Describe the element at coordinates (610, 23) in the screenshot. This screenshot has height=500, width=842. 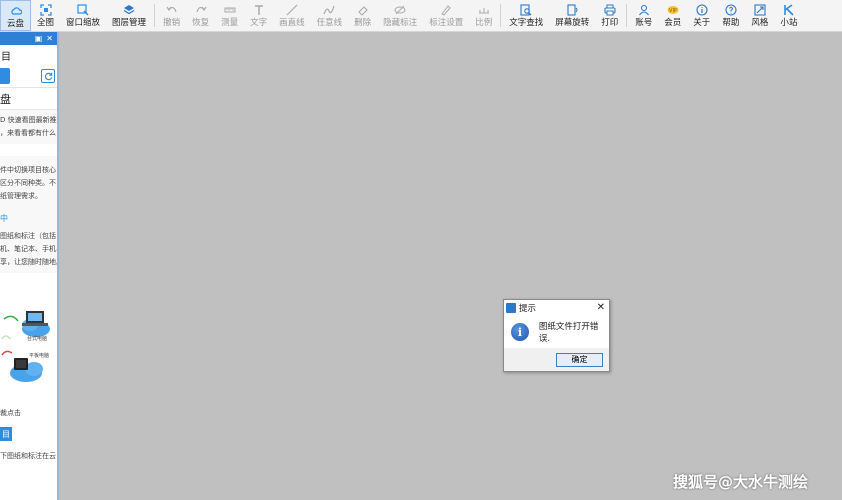
I see `toolbar-label: 打印` at that location.